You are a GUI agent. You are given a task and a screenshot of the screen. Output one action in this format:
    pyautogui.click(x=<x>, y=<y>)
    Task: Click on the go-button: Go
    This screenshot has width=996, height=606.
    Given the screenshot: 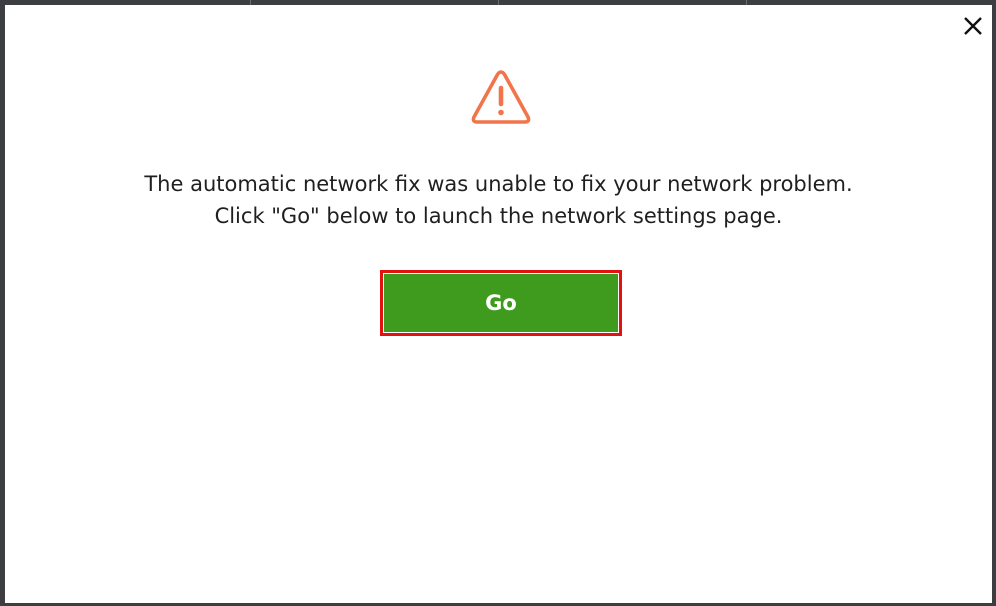 What is the action you would take?
    pyautogui.click(x=501, y=303)
    